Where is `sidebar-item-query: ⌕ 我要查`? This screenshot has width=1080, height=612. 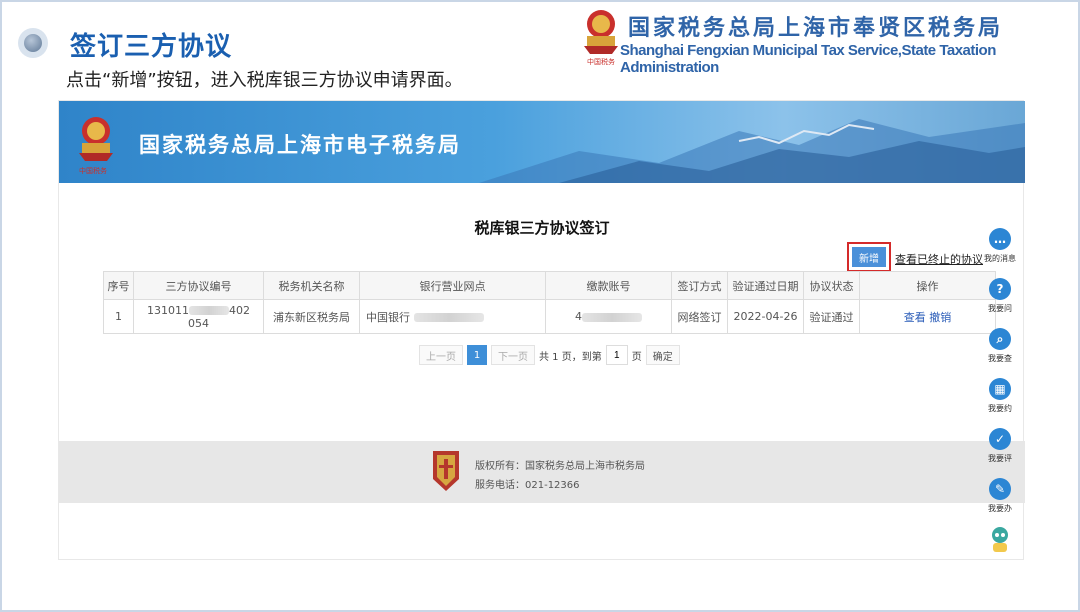
sidebar-item-query: ⌕ 我要查 is located at coordinates (1000, 346).